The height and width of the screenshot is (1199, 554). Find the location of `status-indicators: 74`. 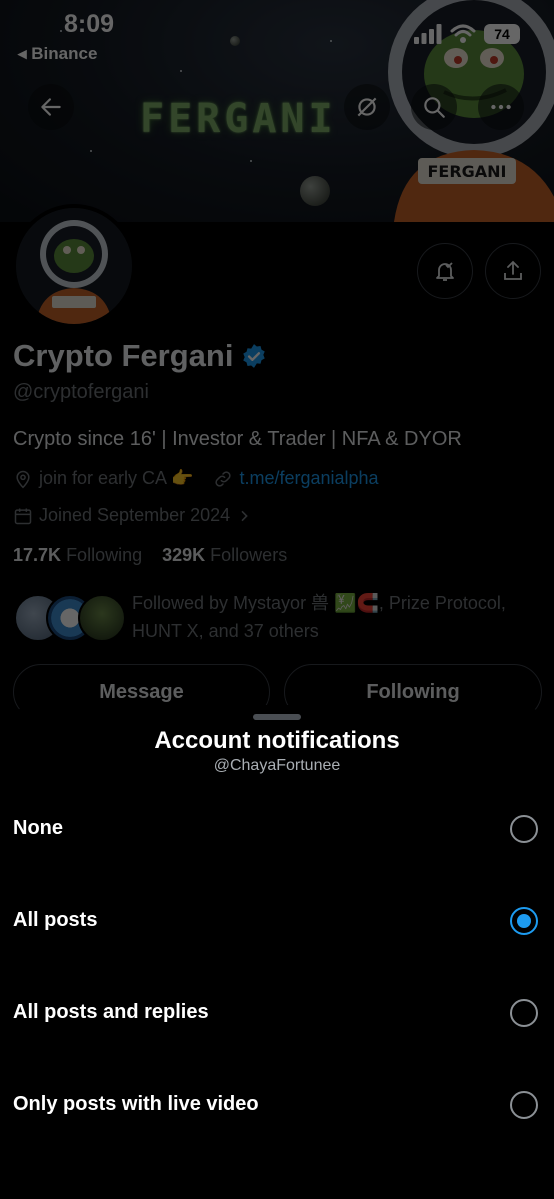

status-indicators: 74 is located at coordinates (467, 34).